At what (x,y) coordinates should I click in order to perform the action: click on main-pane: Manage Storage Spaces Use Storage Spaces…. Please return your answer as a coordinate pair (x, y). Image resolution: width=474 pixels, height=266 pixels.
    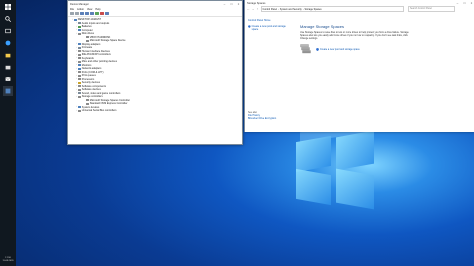
    Looking at the image, I should click on (382, 39).